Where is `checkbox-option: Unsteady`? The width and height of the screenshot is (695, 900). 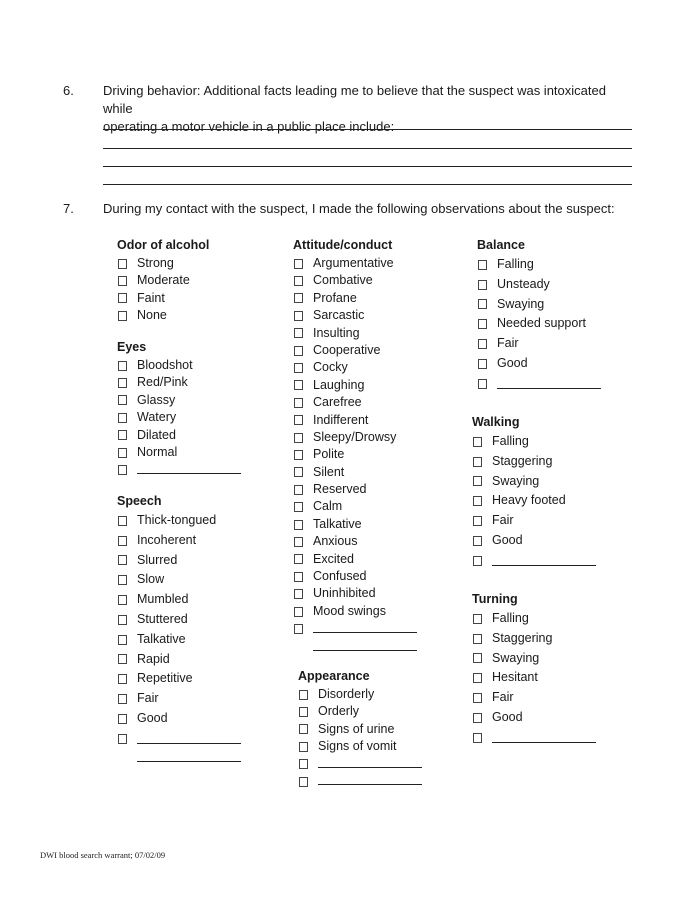
checkbox-option: Unsteady is located at coordinates (513, 285).